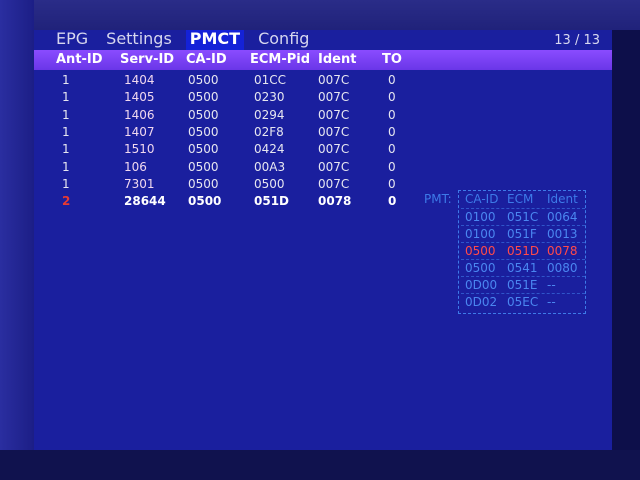  Describe the element at coordinates (269, 114) in the screenshot. I see `ecm-pid-cell: 0294` at that location.